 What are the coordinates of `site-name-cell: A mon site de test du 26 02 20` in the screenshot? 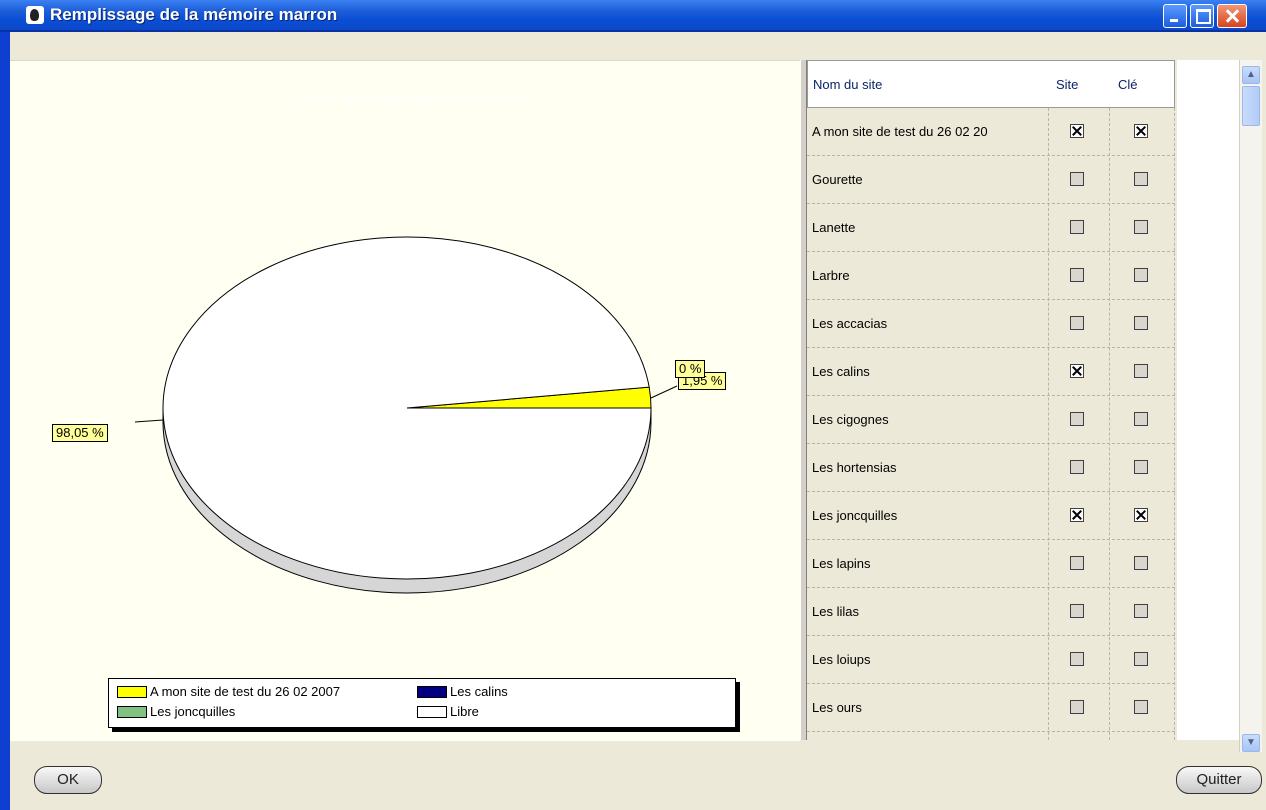 It's located at (900, 131).